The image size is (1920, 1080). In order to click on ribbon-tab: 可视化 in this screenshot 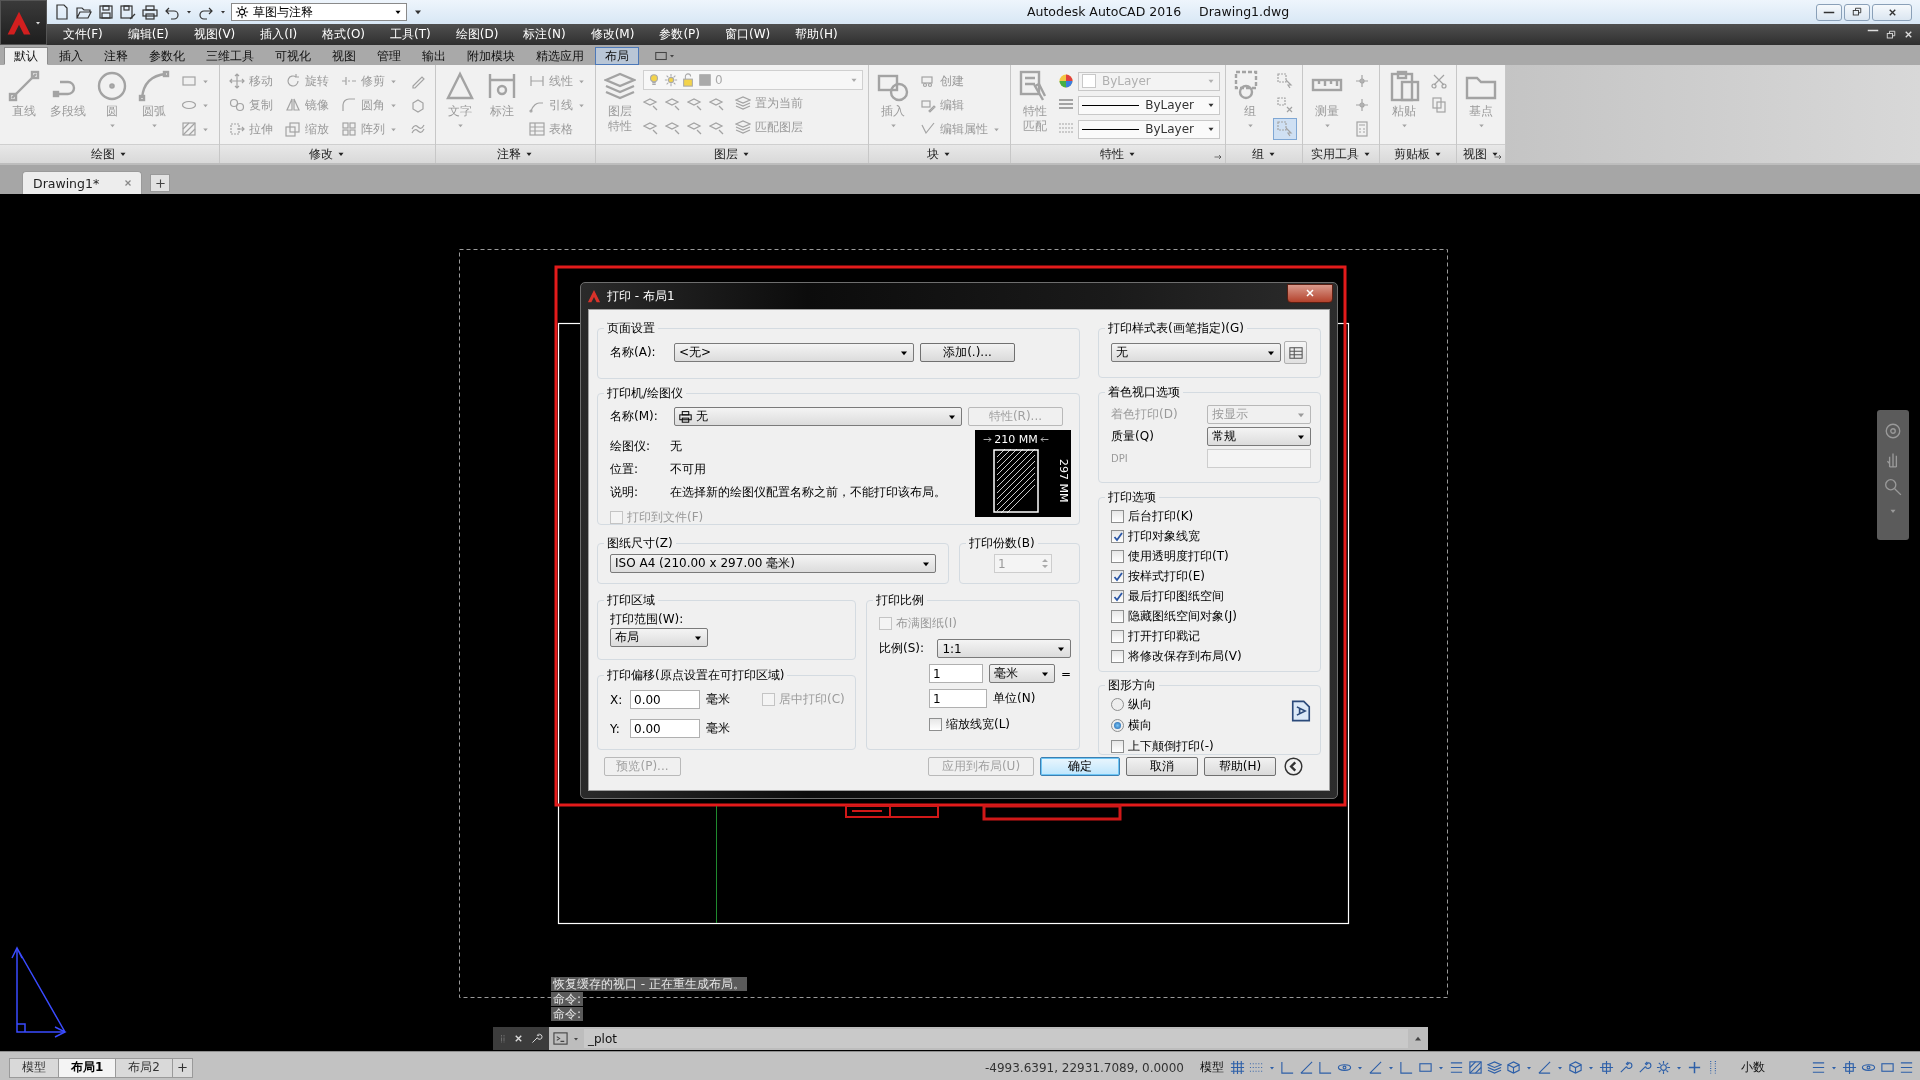, I will do `click(293, 56)`.